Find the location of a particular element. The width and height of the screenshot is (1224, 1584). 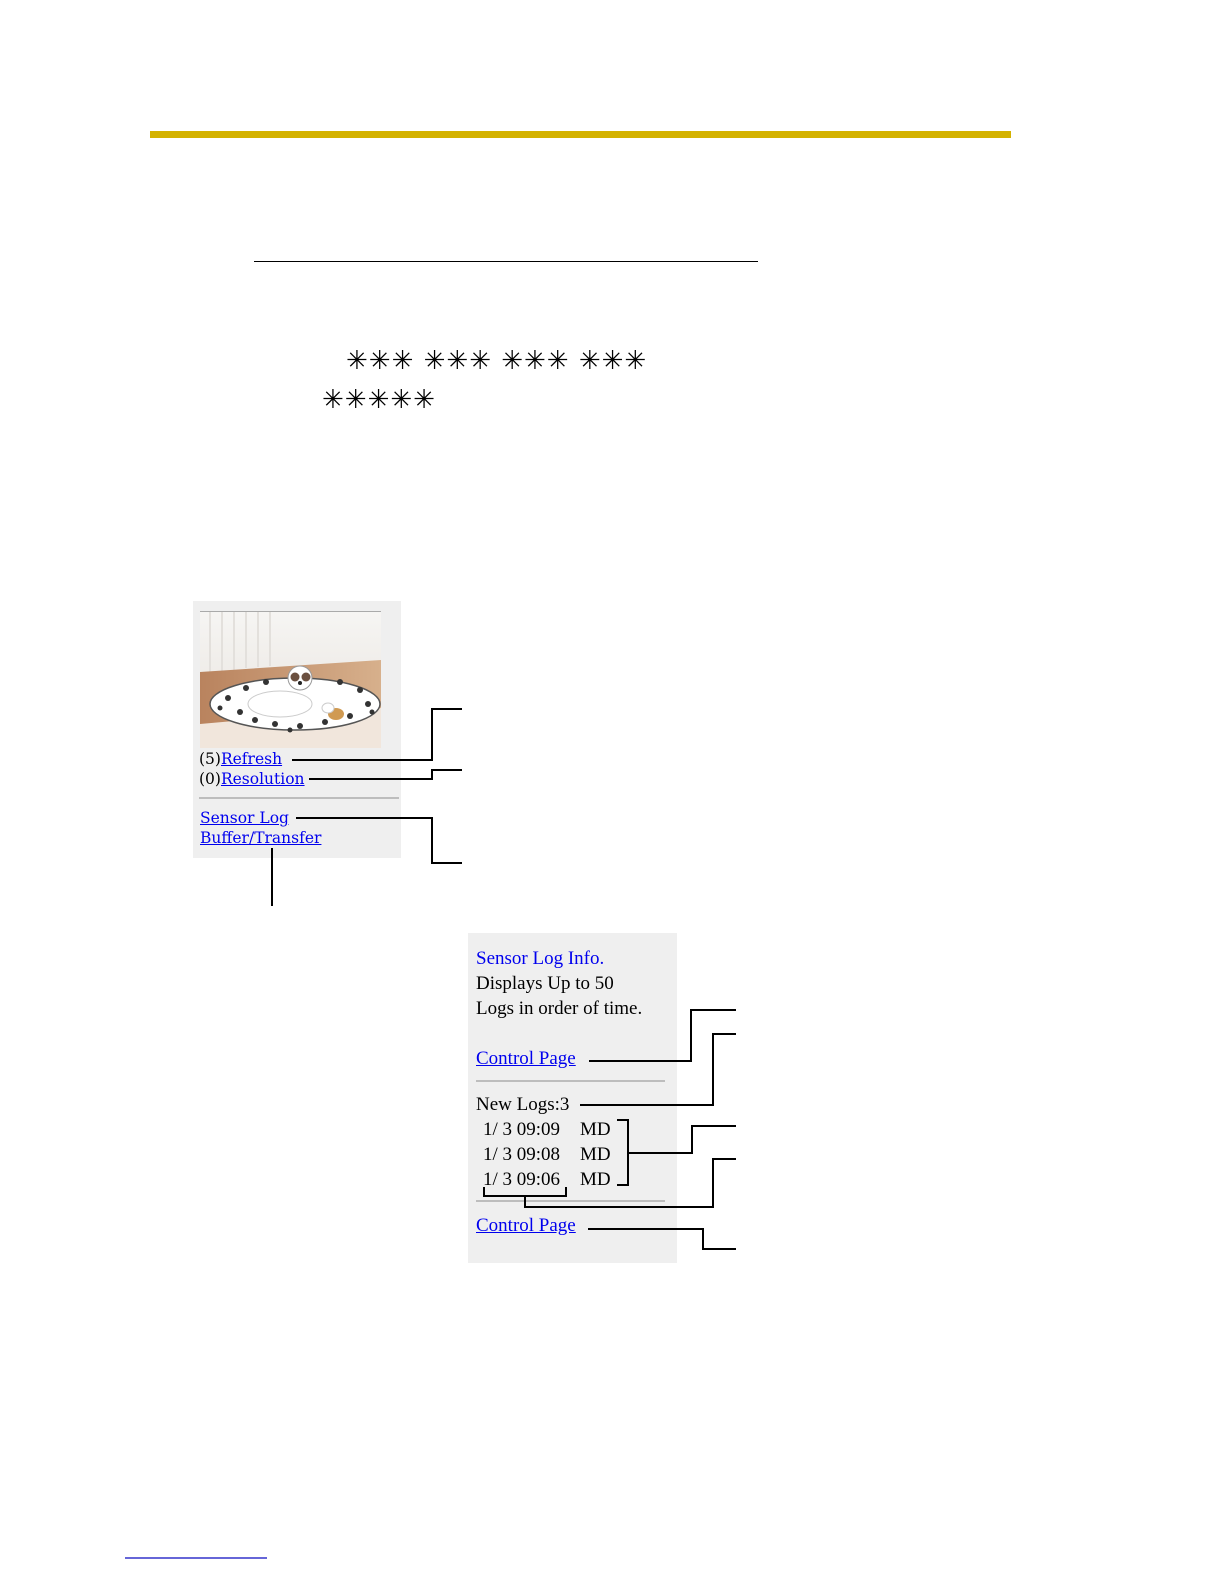

resolution-callout-line is located at coordinates (385, 774).